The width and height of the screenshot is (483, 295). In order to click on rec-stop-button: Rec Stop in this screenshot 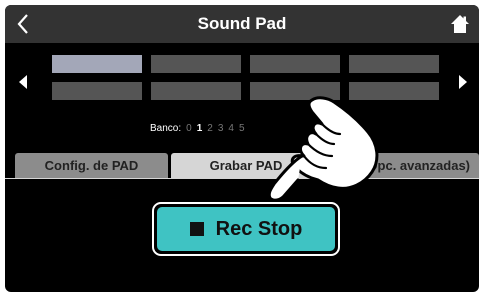, I will do `click(246, 229)`.